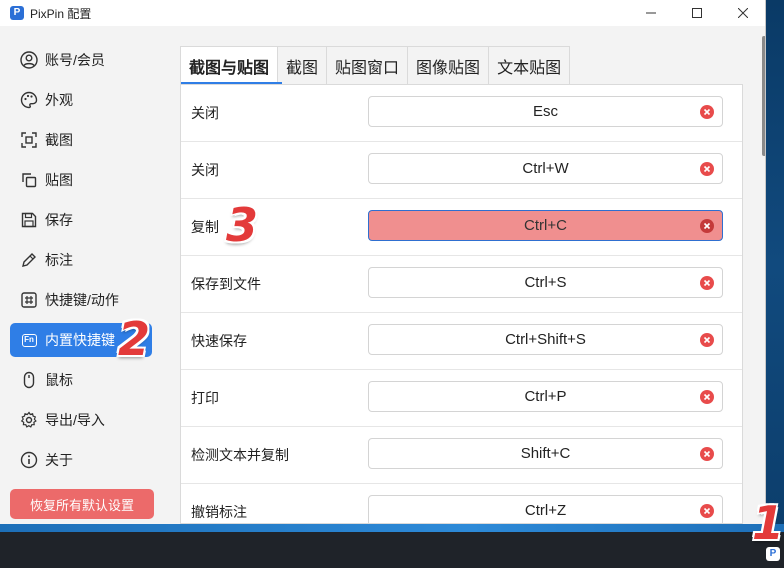 Image resolution: width=784 pixels, height=568 pixels. Describe the element at coordinates (529, 65) in the screenshot. I see `tab-text-pin: 文本贴图` at that location.